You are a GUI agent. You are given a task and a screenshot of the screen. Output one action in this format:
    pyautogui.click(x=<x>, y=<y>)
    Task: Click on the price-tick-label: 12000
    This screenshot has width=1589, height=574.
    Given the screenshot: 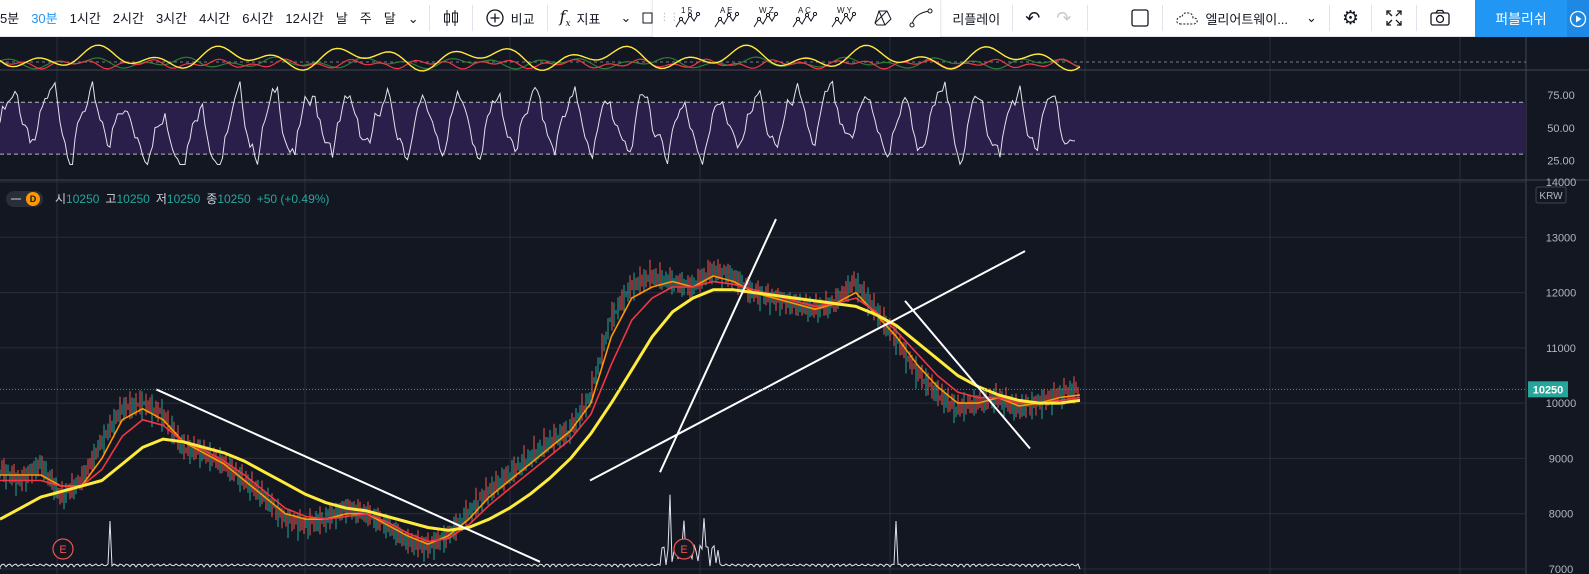 What is the action you would take?
    pyautogui.click(x=1561, y=294)
    